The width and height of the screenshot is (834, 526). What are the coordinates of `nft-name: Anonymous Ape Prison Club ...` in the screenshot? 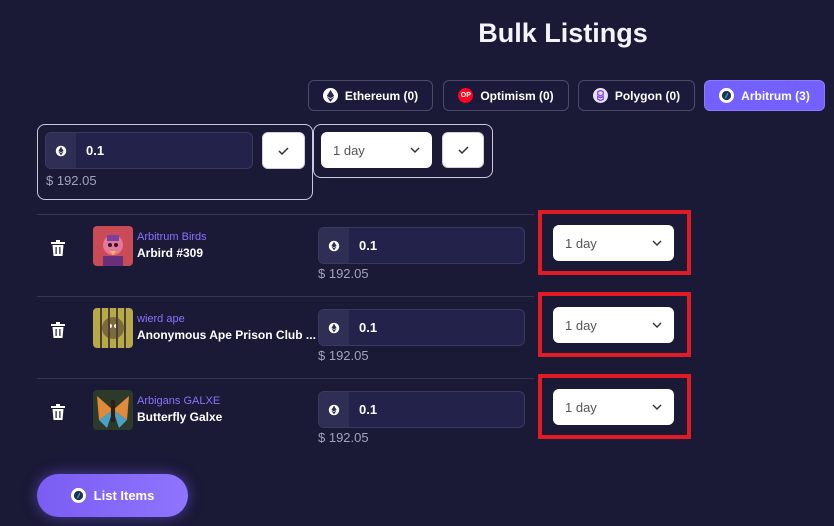 It's located at (226, 335).